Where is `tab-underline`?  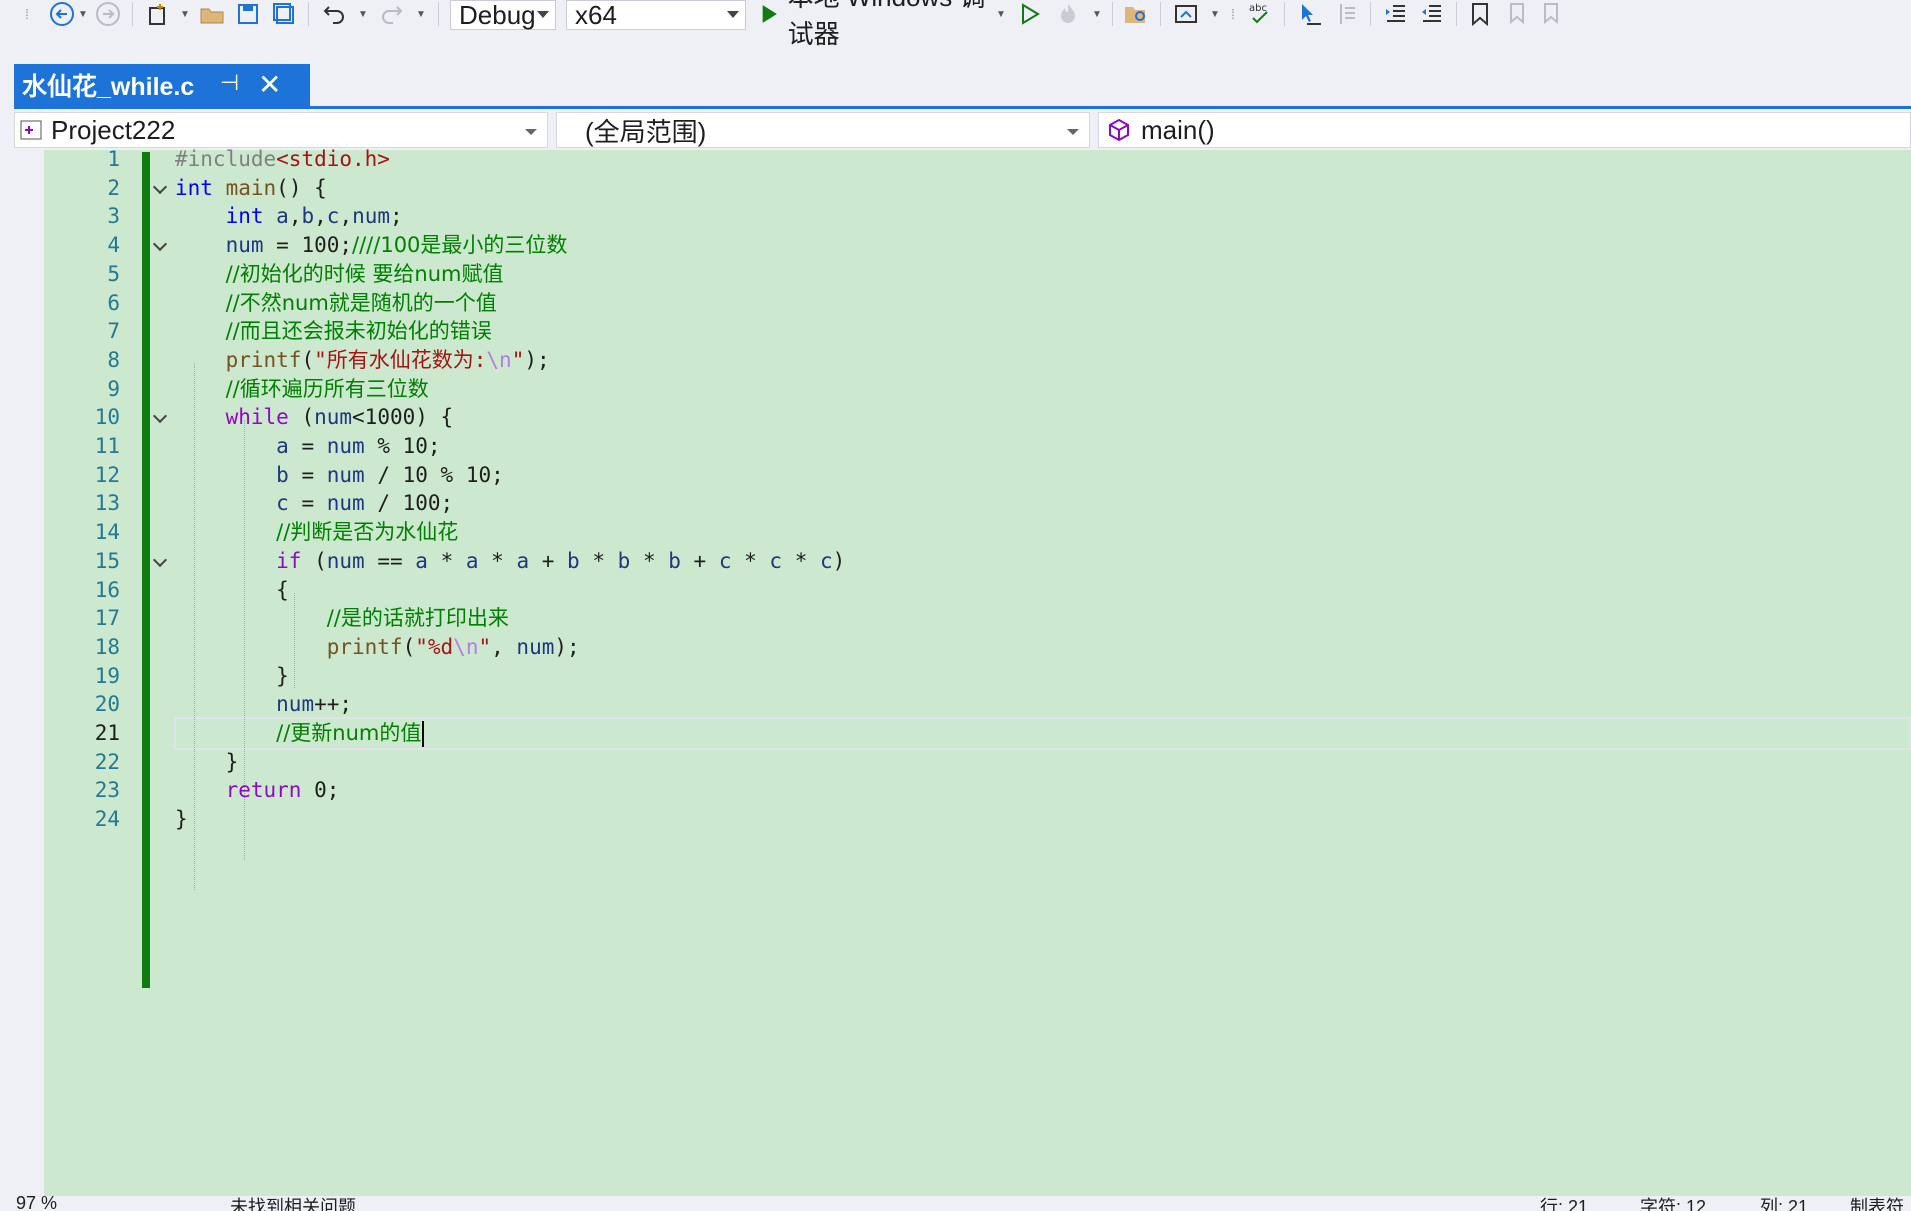 tab-underline is located at coordinates (962, 107).